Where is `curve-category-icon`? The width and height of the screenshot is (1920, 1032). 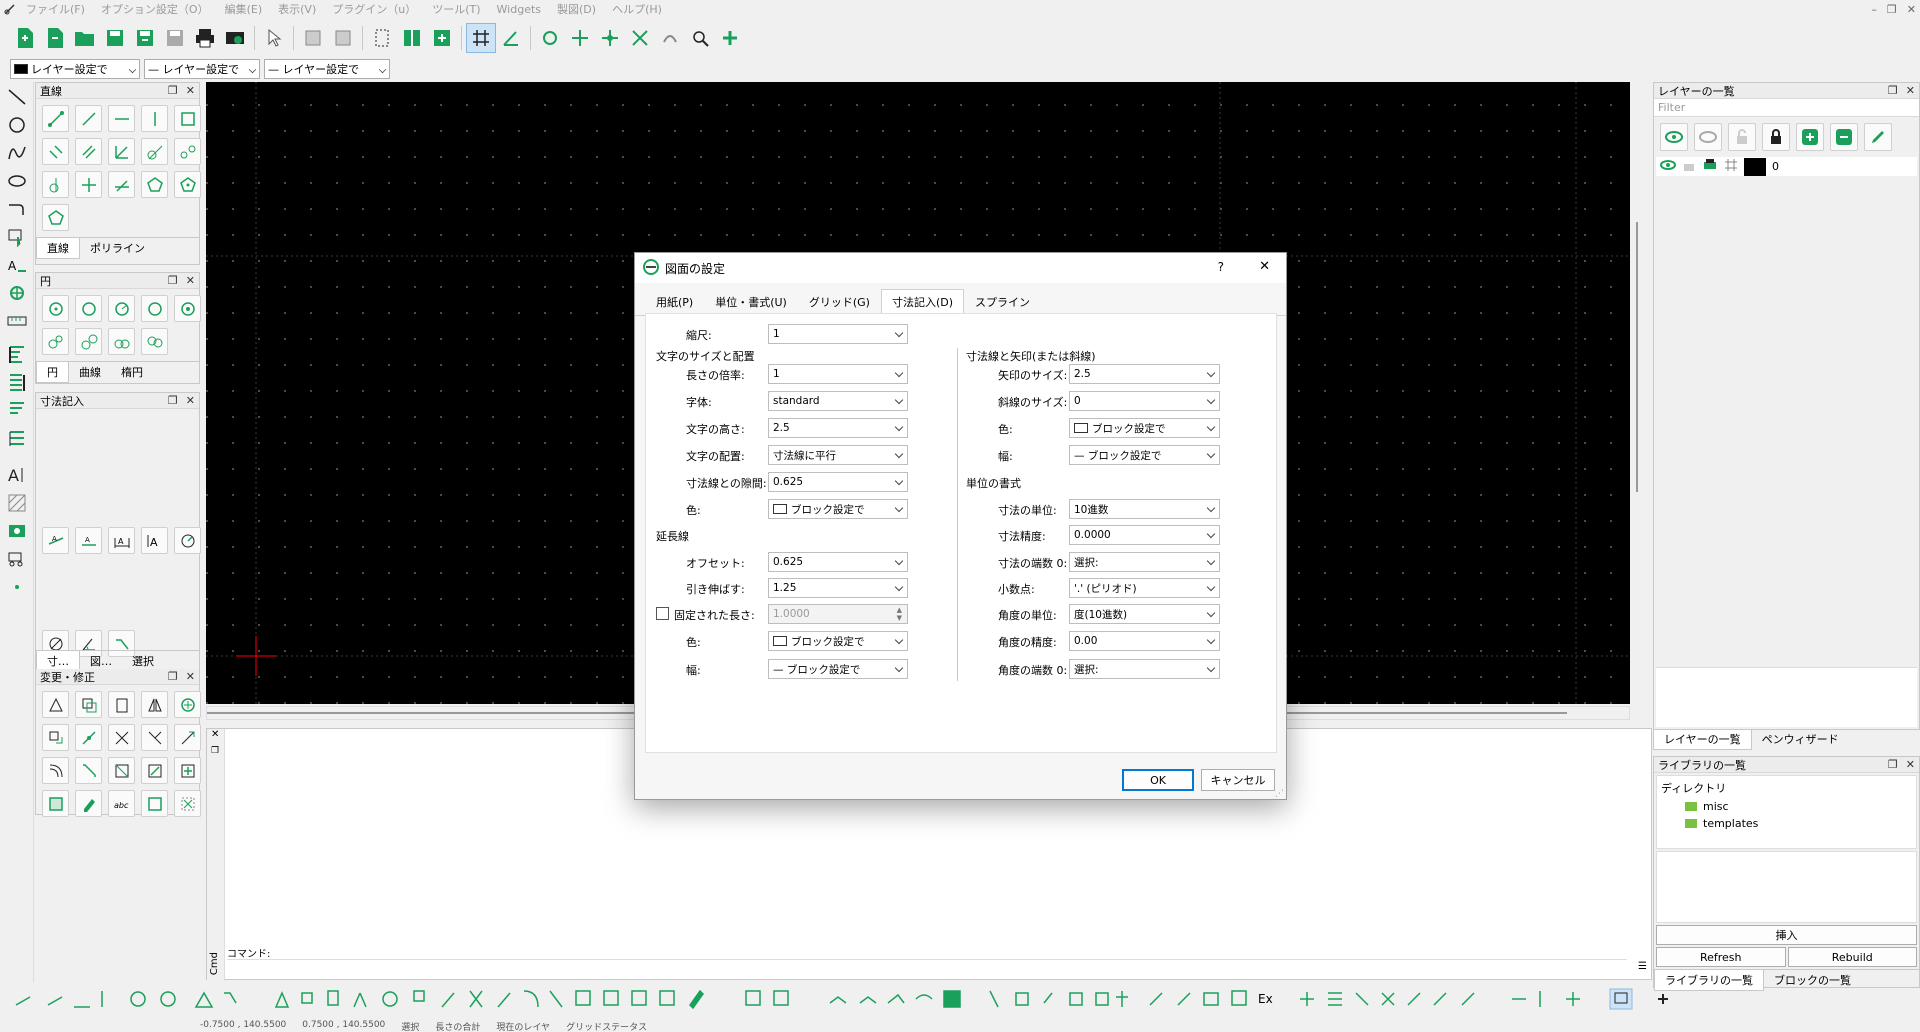
curve-category-icon is located at coordinates (17, 153).